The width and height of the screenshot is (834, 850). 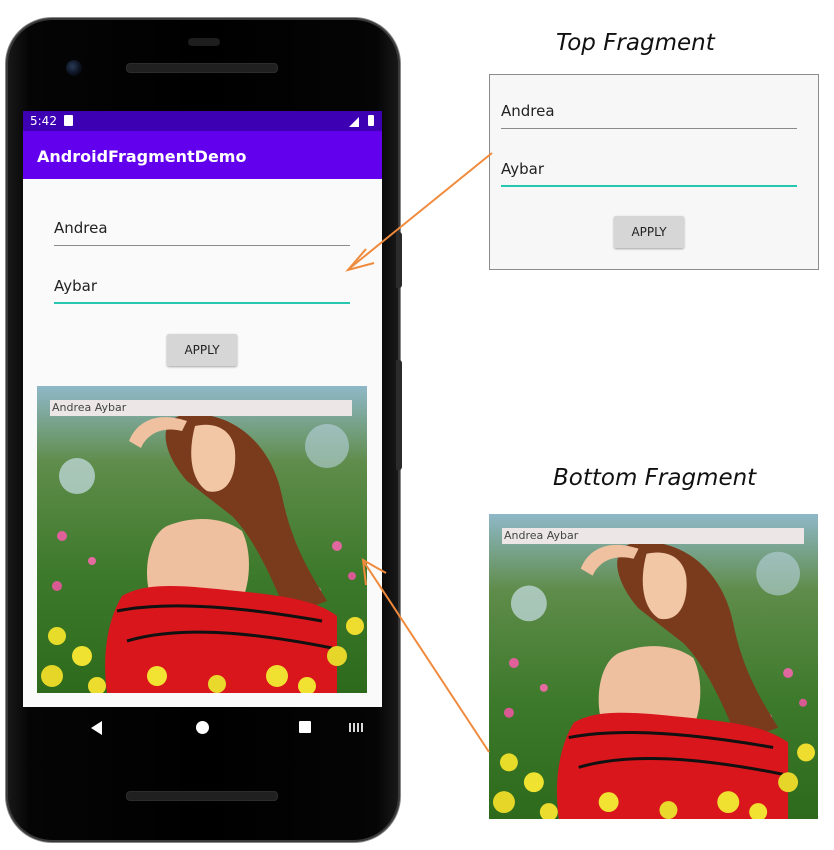 I want to click on battery-icon, so click(x=371, y=120).